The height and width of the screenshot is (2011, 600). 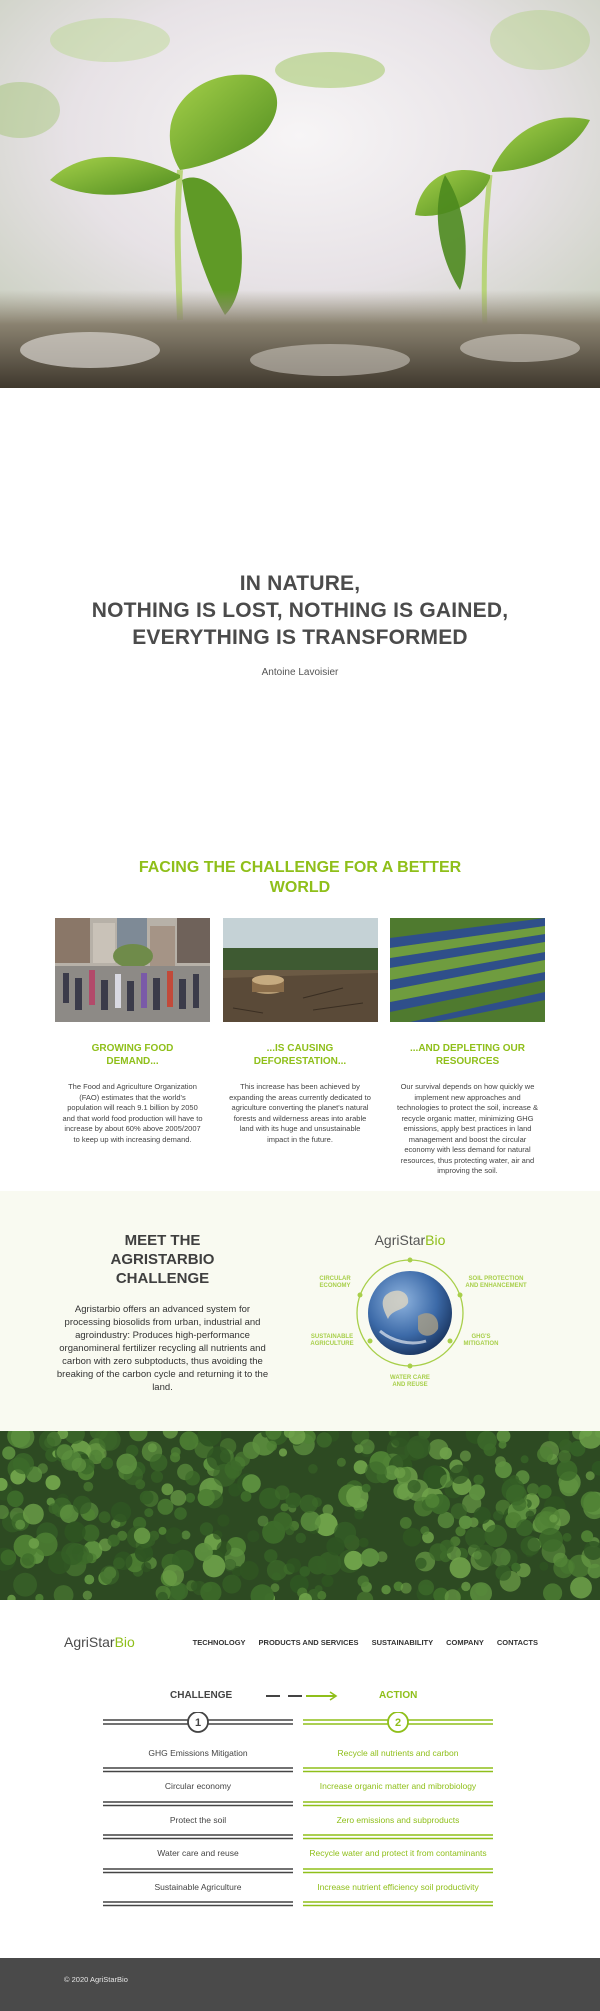 I want to click on nav-products-and-services: PRODUCTS AND SERVICES, so click(x=309, y=1642).